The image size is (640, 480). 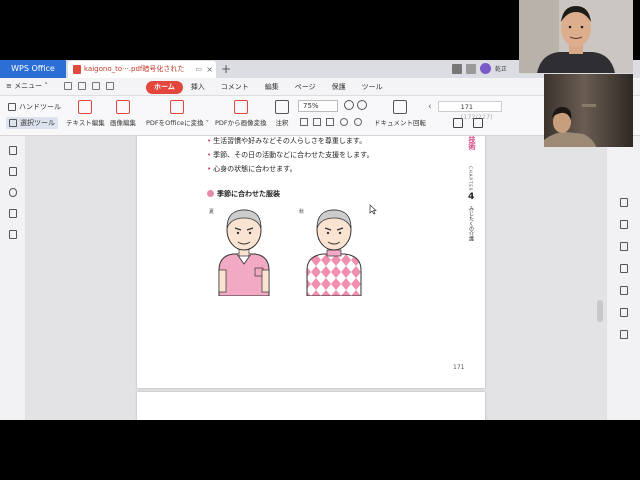 I want to click on merge-icon, so click(x=624, y=290).